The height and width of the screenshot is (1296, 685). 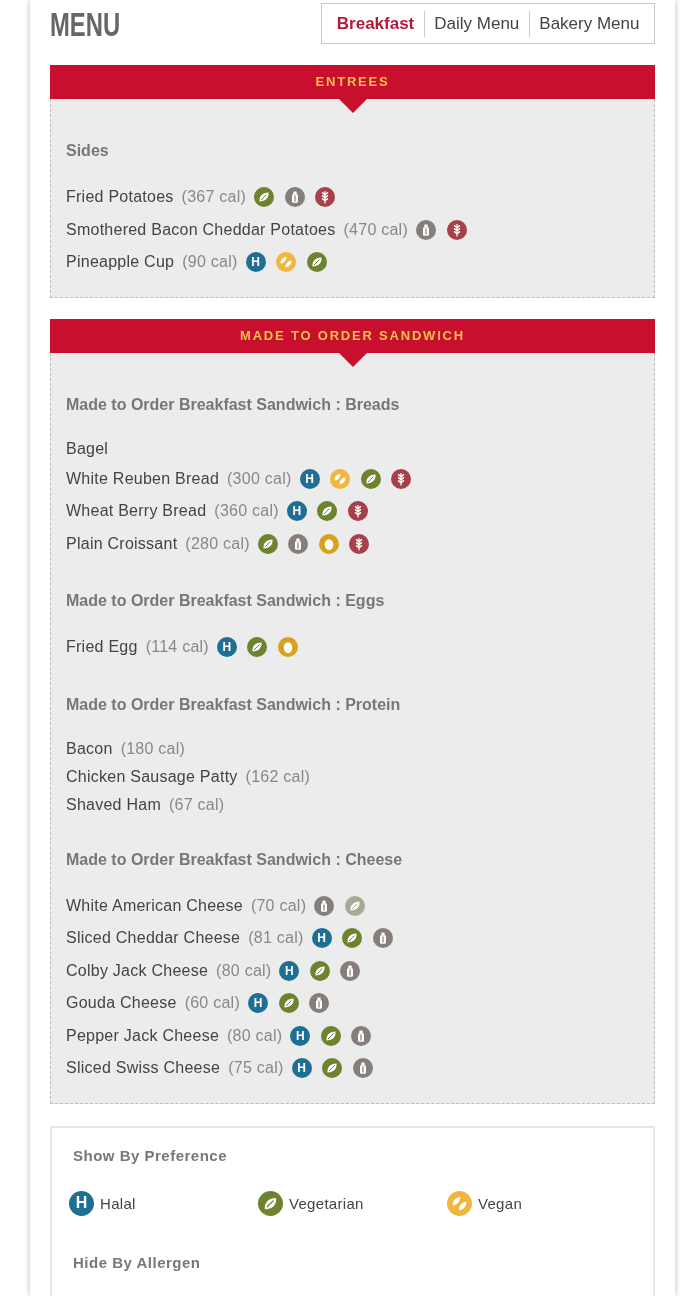 I want to click on preference-label: Vegan, so click(x=500, y=1203).